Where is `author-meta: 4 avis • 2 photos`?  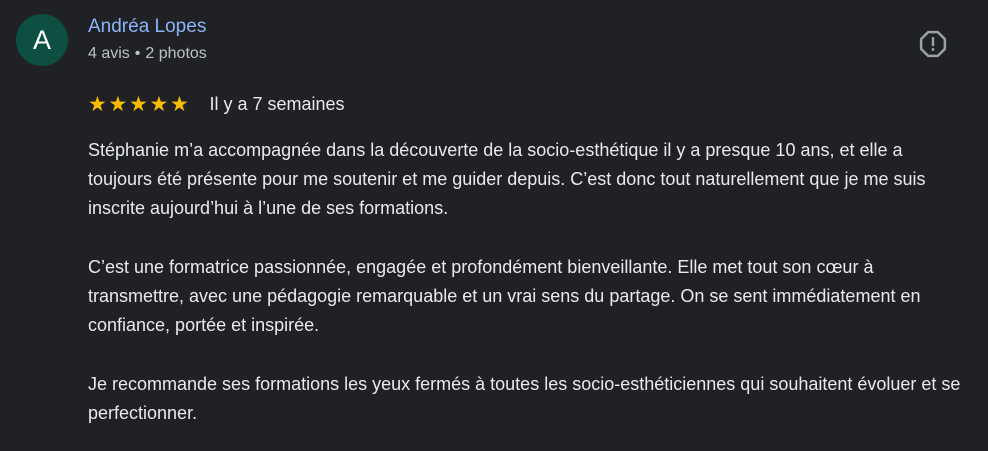
author-meta: 4 avis • 2 photos is located at coordinates (147, 54).